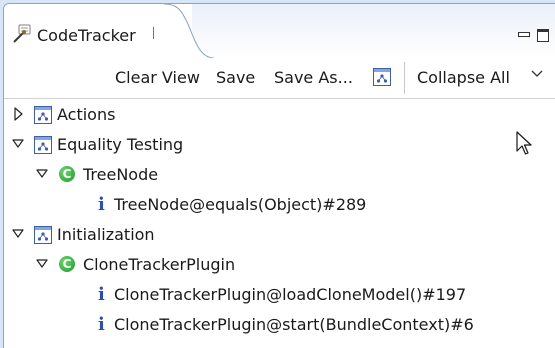  I want to click on tree-row: i CloneTrackerPlugin@loadCloneModel()#197, so click(279, 294).